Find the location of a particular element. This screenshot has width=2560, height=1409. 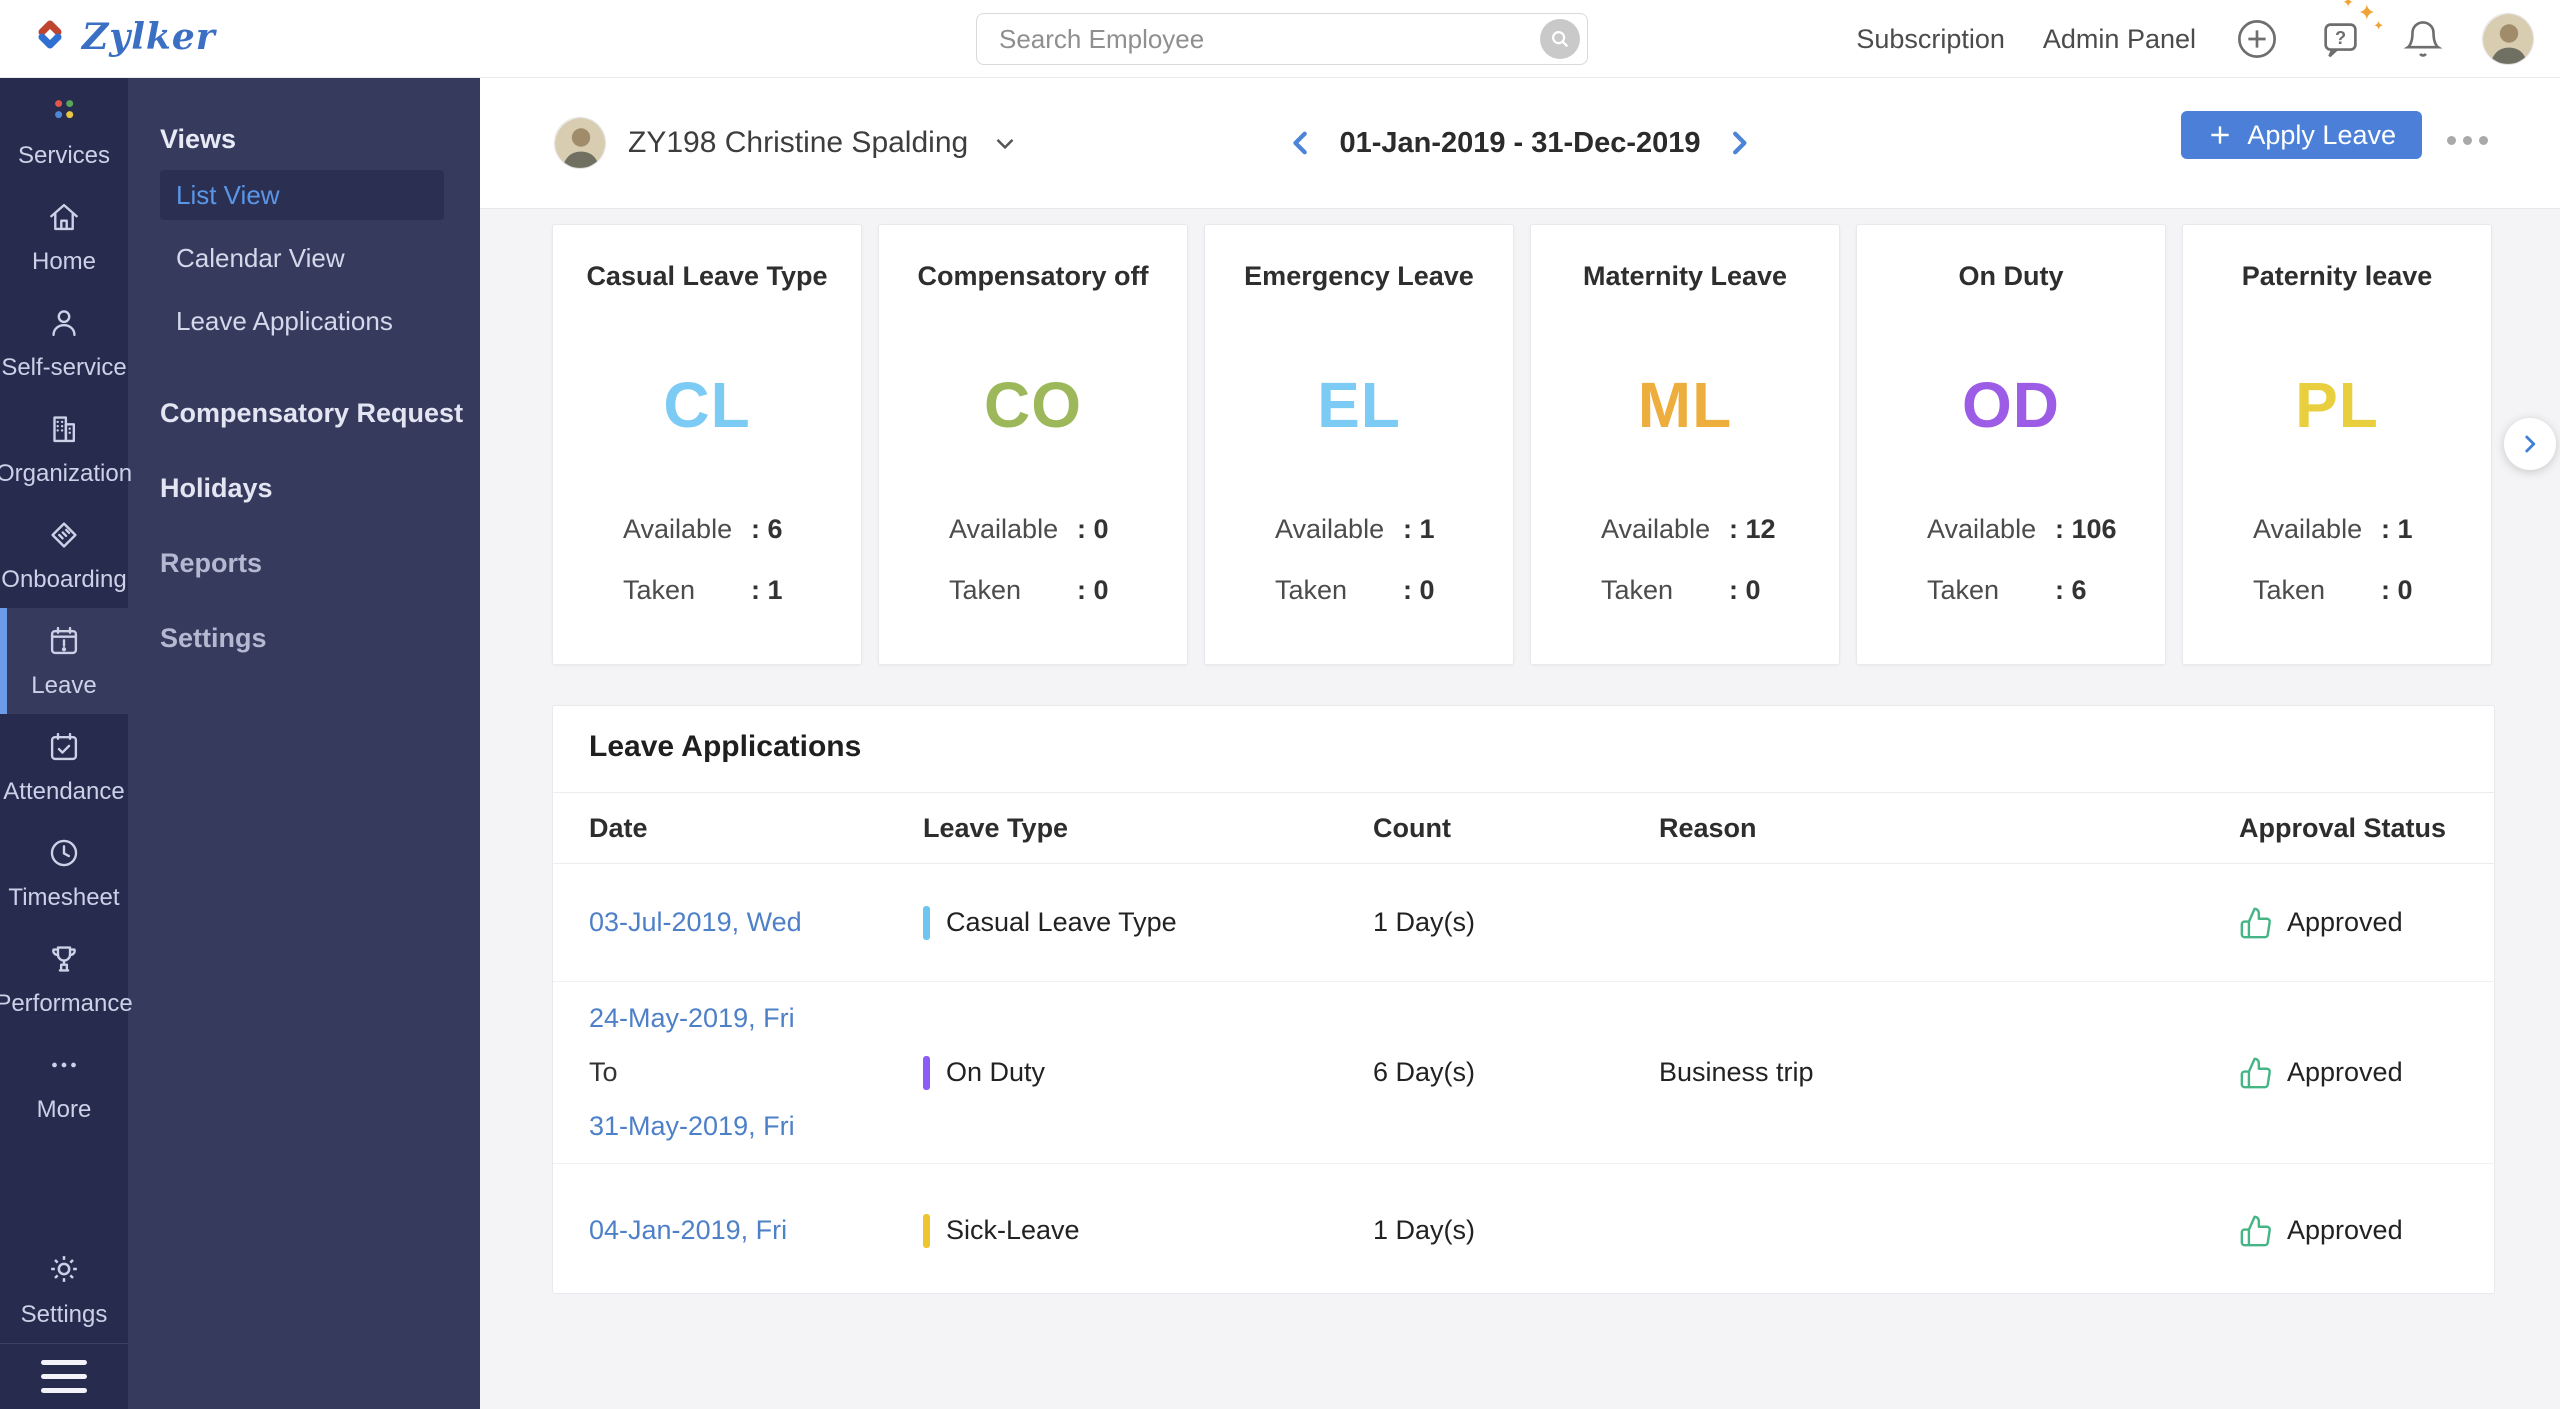

logo-text: Zylker is located at coordinates (149, 36).